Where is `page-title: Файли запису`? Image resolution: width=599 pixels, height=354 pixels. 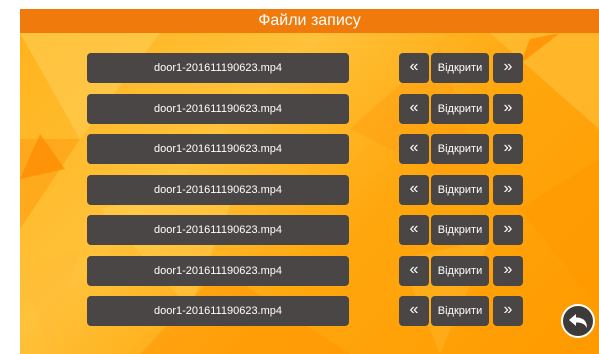 page-title: Файли запису is located at coordinates (309, 20).